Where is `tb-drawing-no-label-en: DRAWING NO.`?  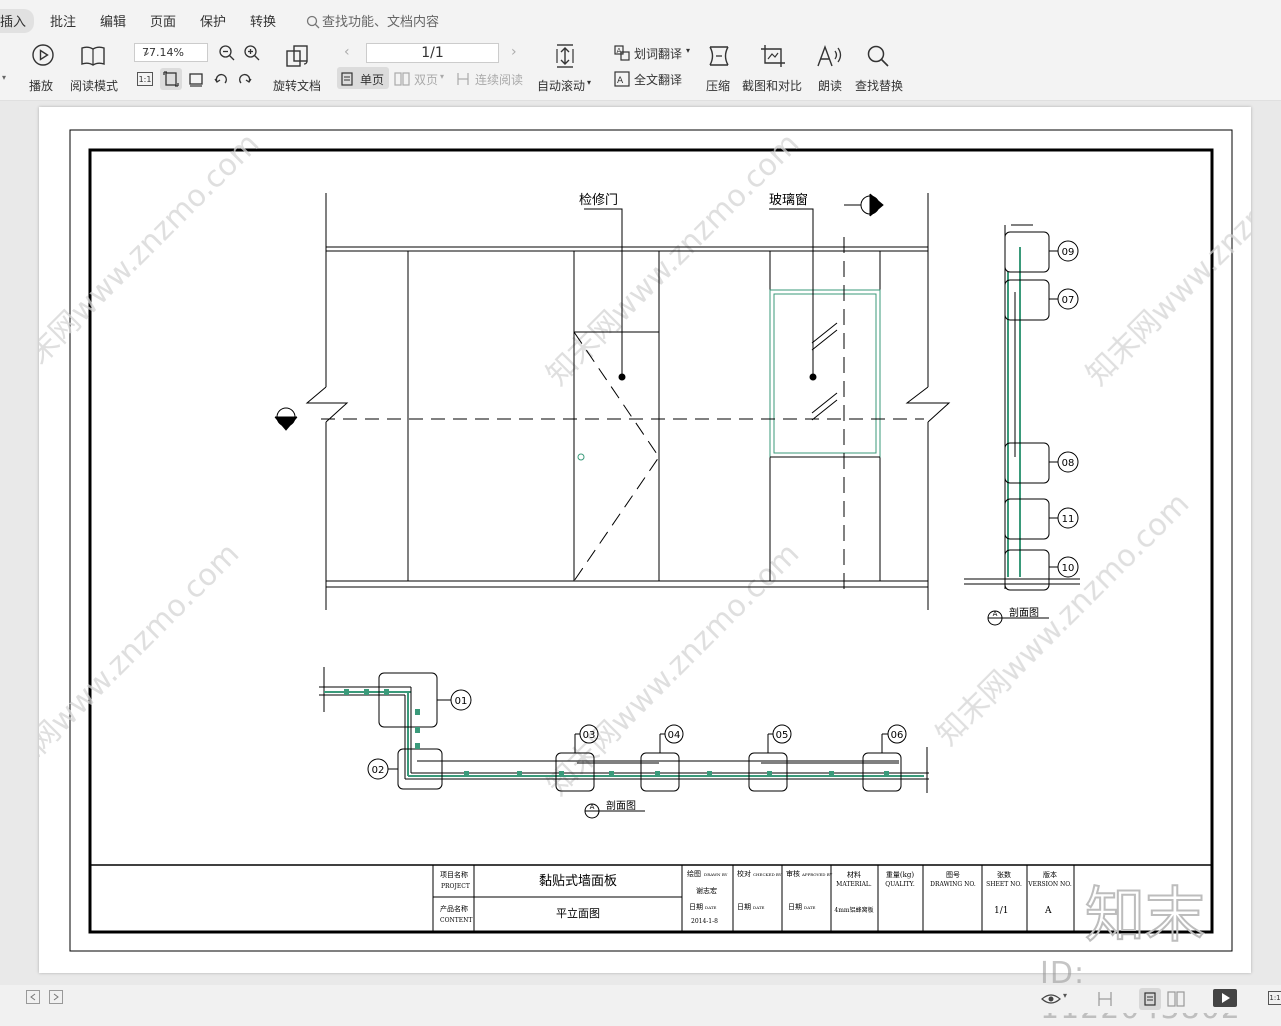
tb-drawing-no-label-en: DRAWING NO. is located at coordinates (953, 884).